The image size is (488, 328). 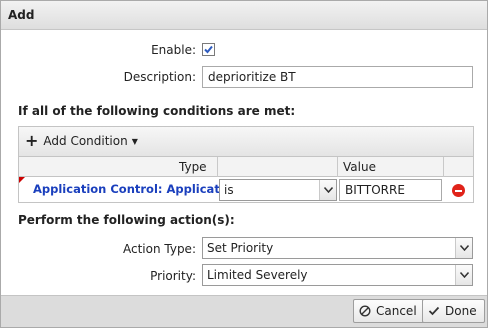 What do you see at coordinates (390, 190) in the screenshot?
I see `condition-value-input: BITTORRE` at bounding box center [390, 190].